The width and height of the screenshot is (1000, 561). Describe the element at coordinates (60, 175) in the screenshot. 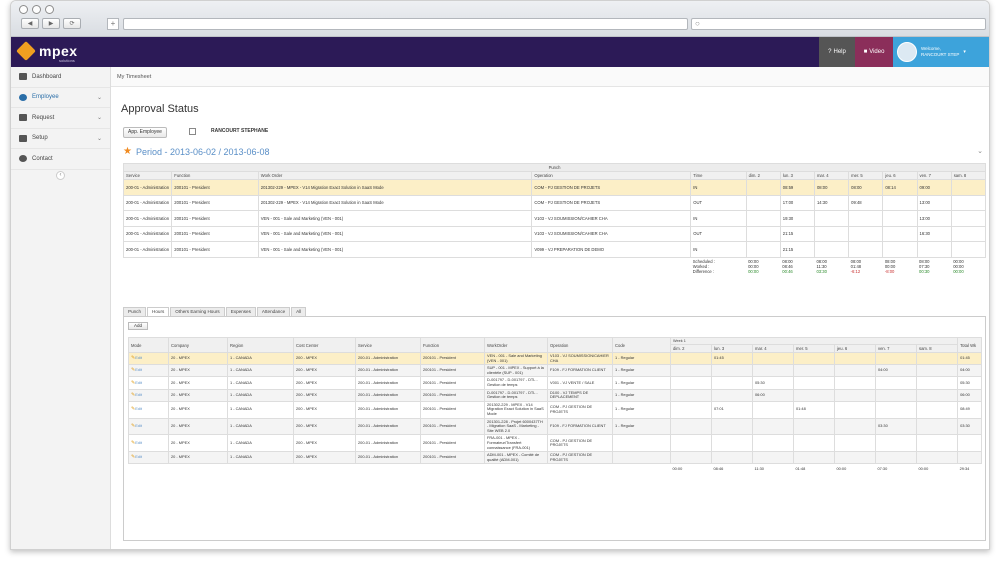

I see `collapse-sidebar-button: ‹` at that location.